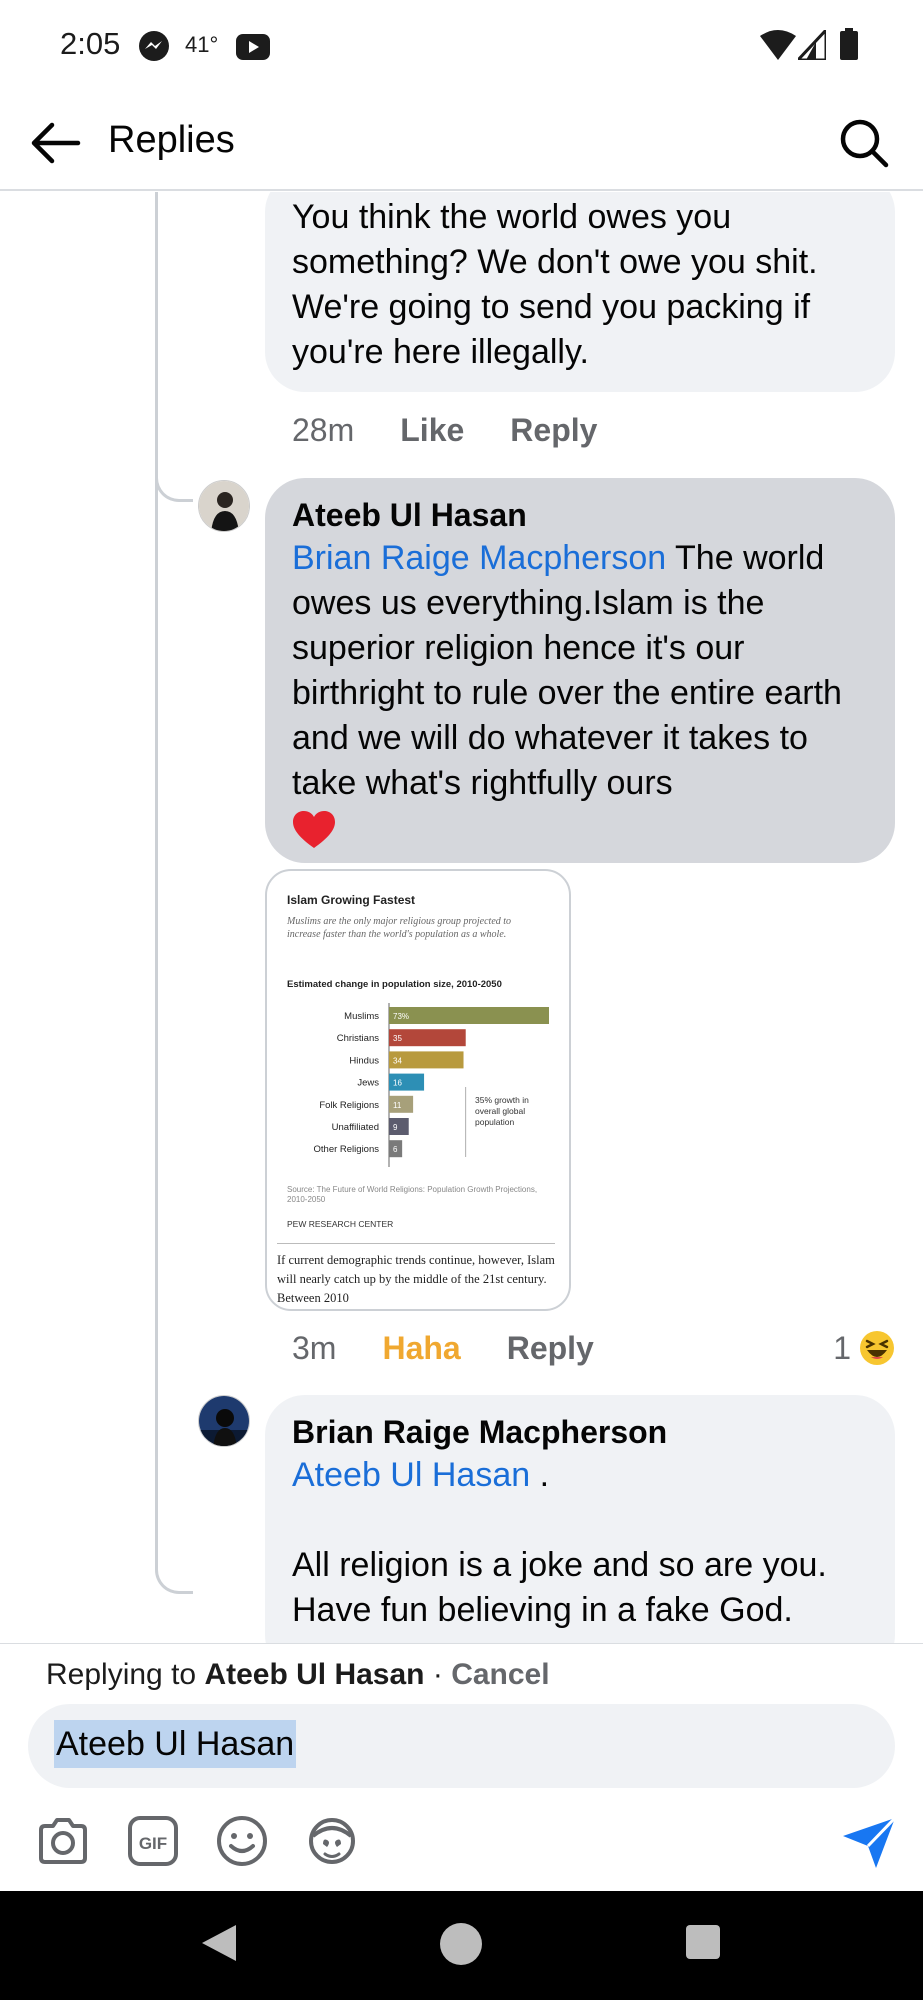  I want to click on battery-icon, so click(849, 44).